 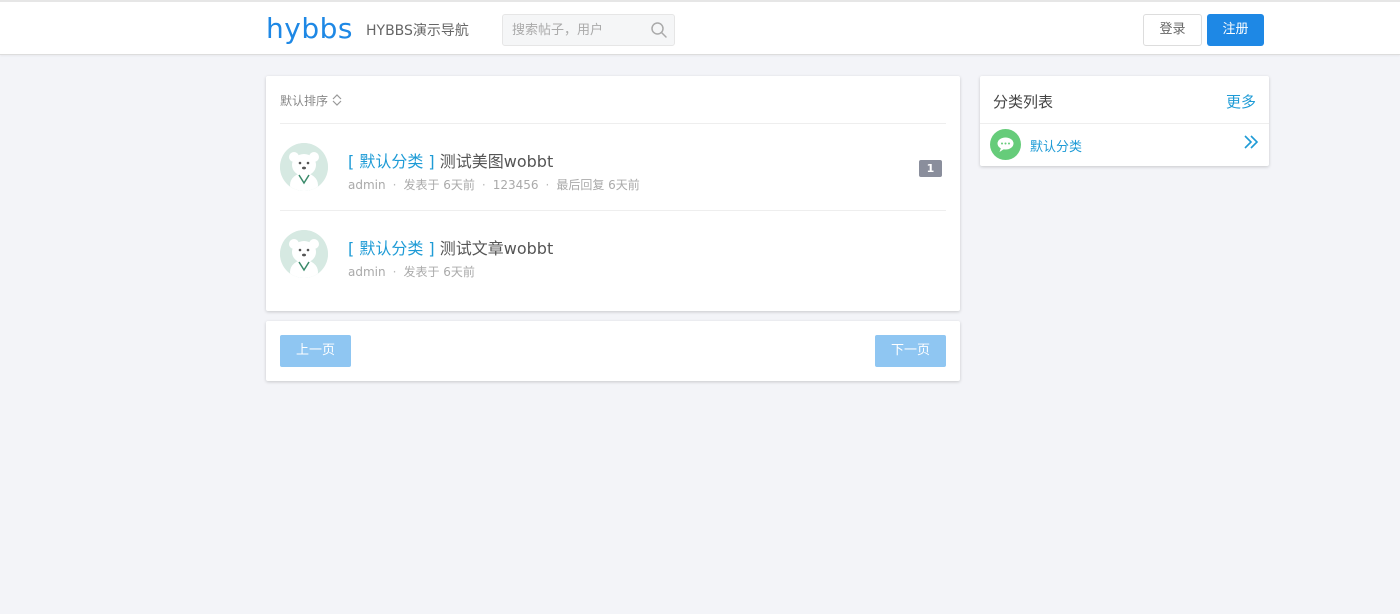 What do you see at coordinates (417, 30) in the screenshot?
I see `nav-link-demo: HYBBS演示导航` at bounding box center [417, 30].